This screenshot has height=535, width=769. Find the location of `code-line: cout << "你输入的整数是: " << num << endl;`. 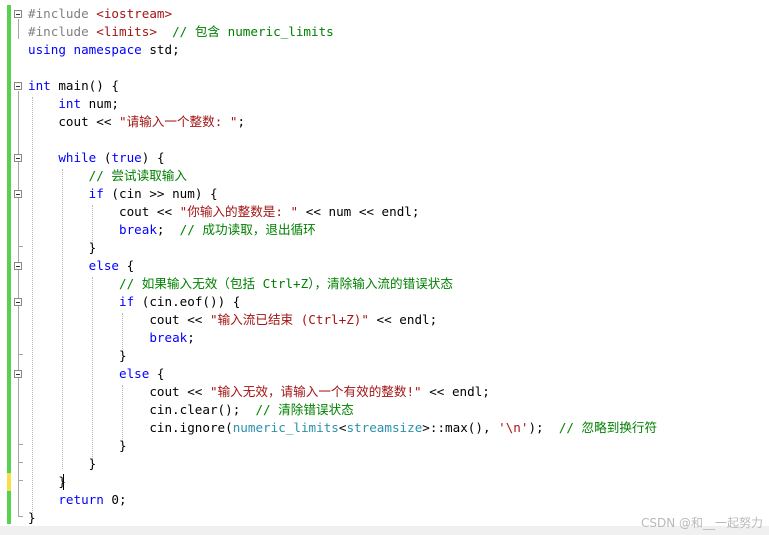

code-line: cout << "你输入的整数是: " << num << endl; is located at coordinates (224, 212).